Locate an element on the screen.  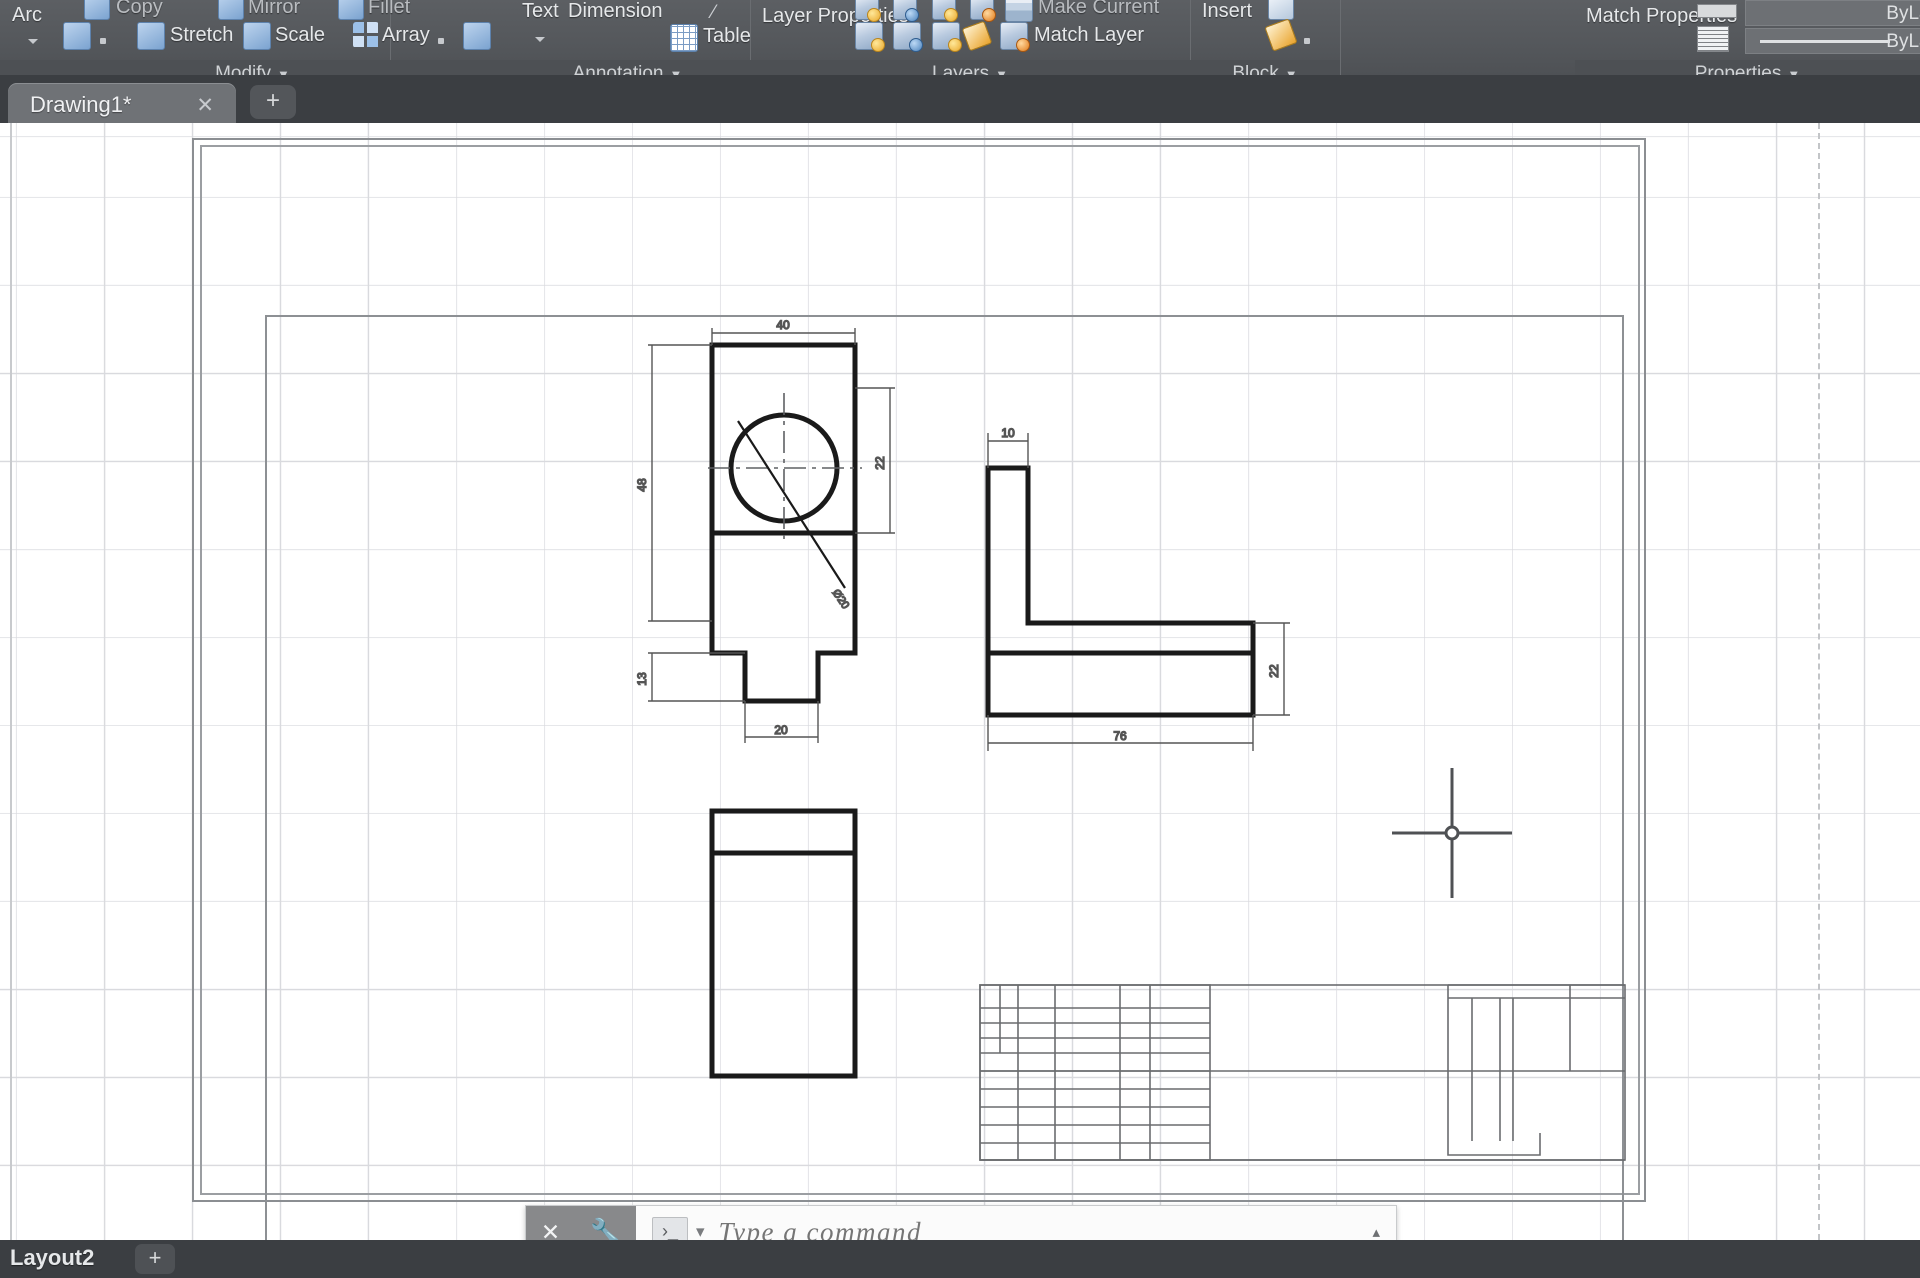
dim-22b: 22 is located at coordinates (1274, 671).